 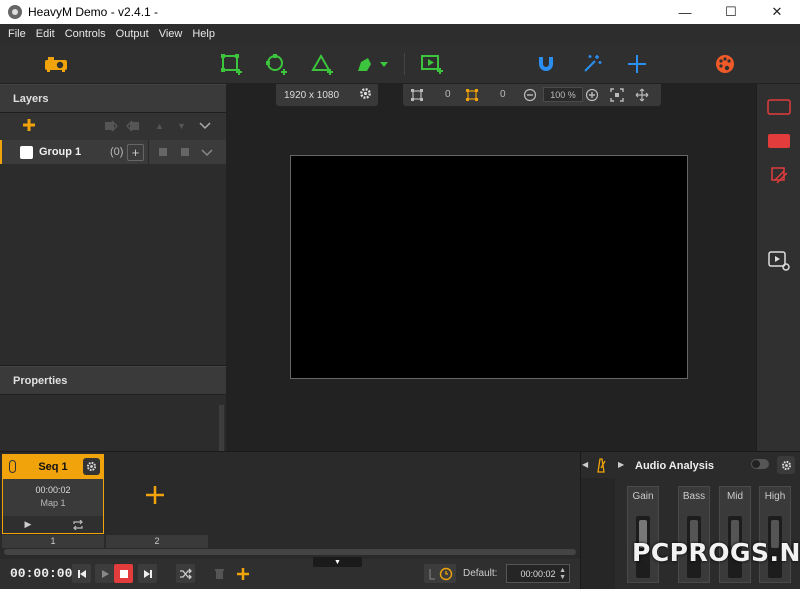 What do you see at coordinates (185, 573) in the screenshot?
I see `shuffle-icon` at bounding box center [185, 573].